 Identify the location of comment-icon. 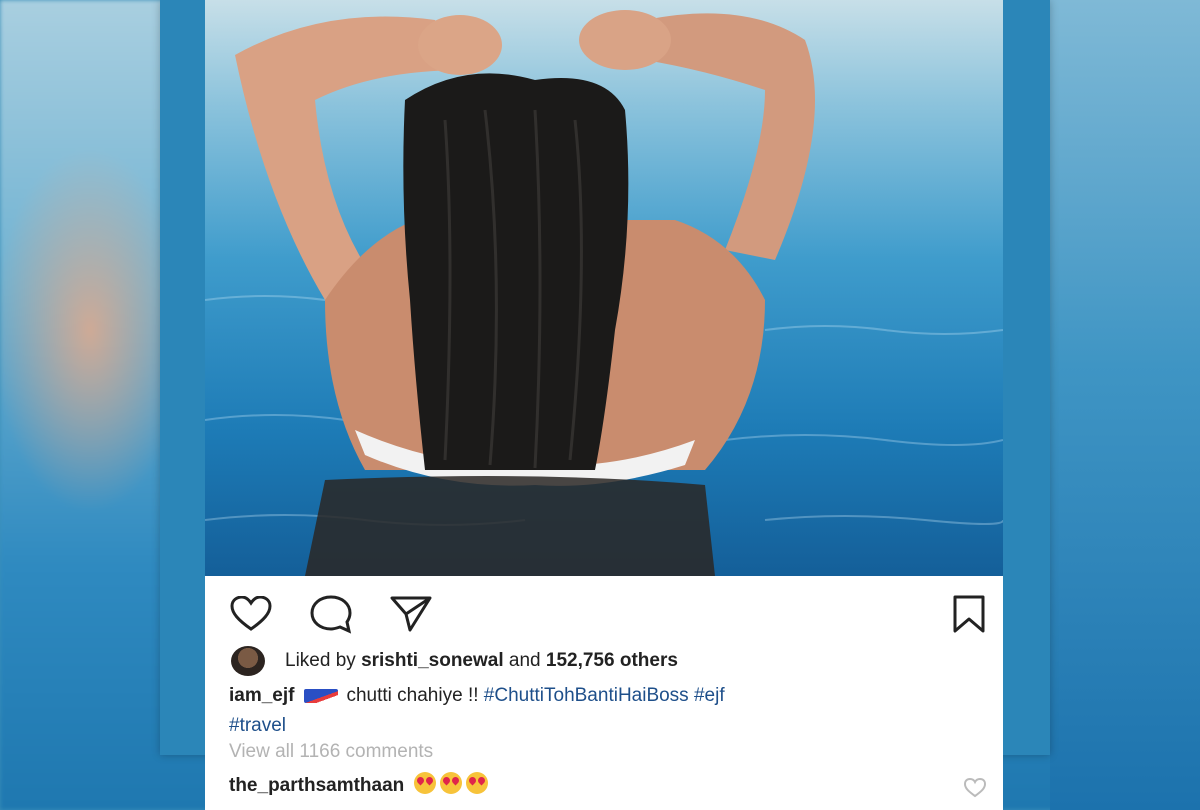
(331, 614).